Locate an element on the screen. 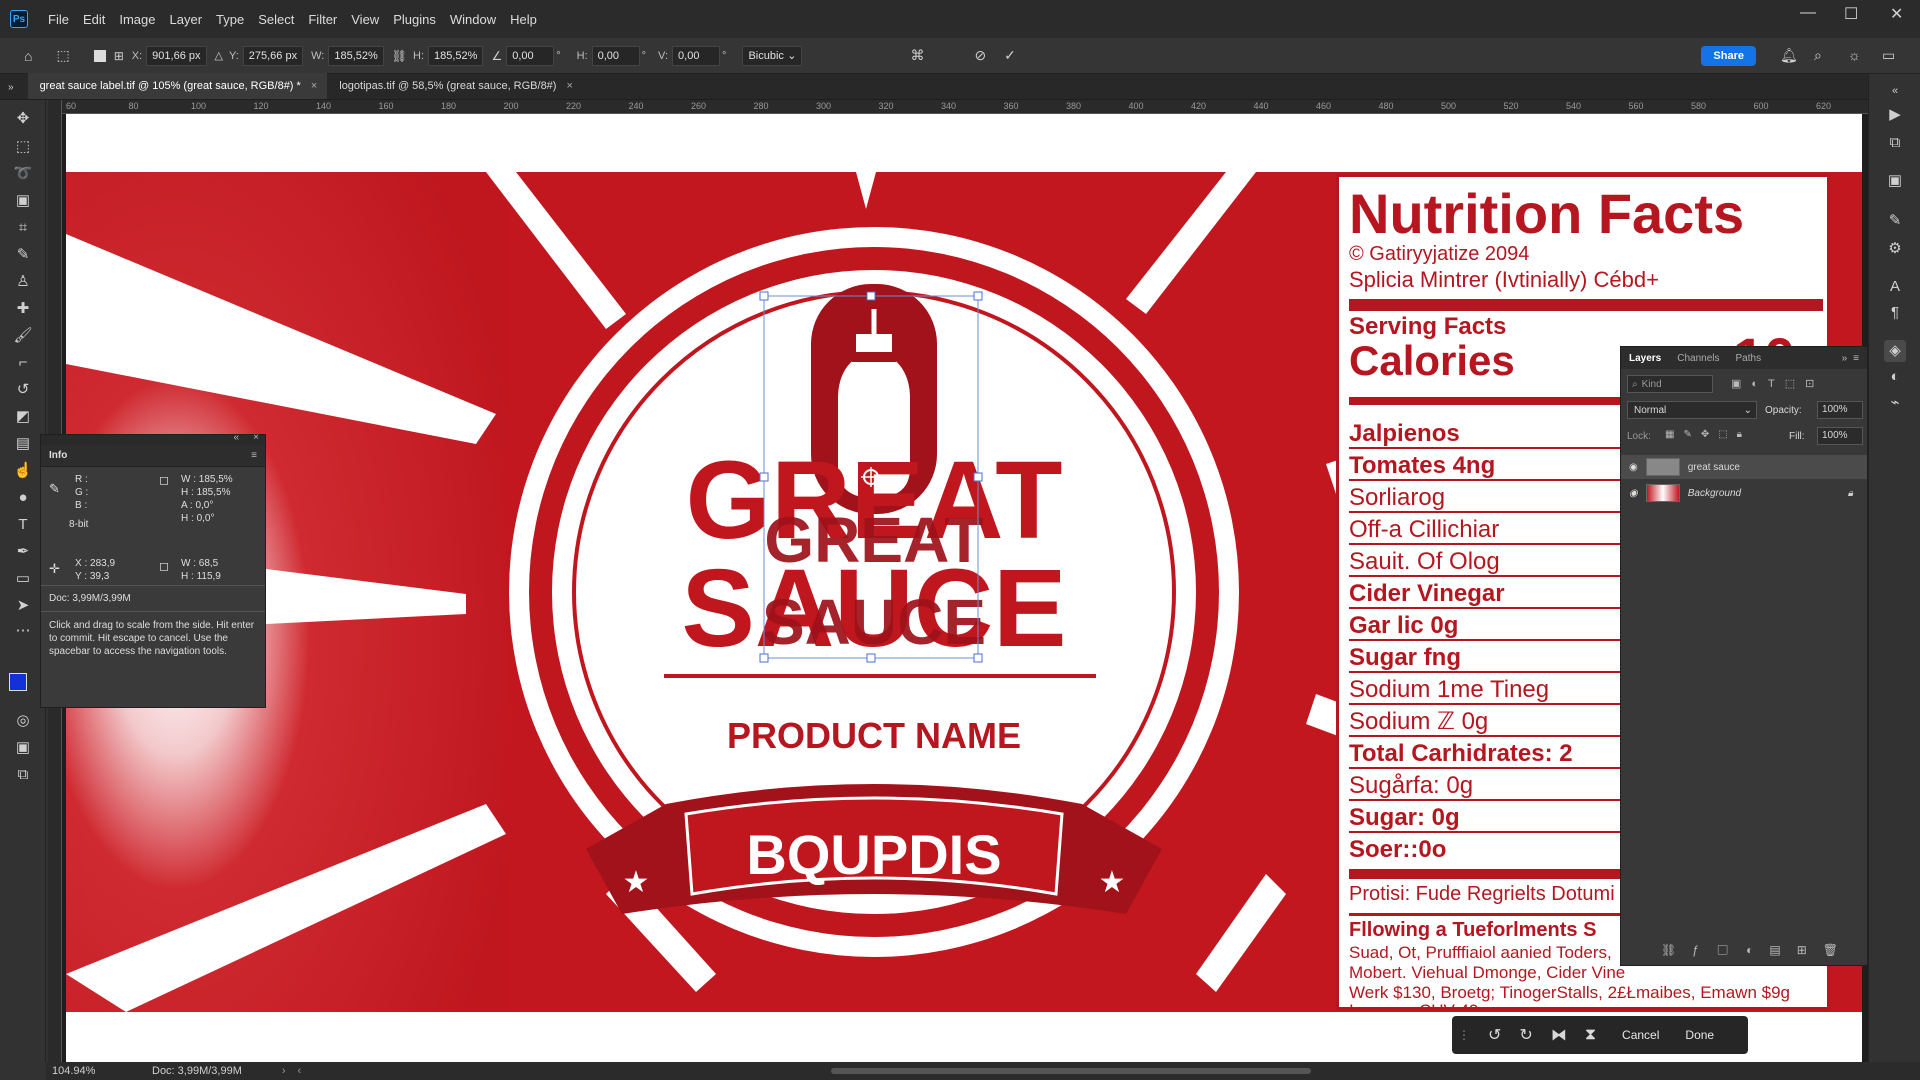 The image size is (1920, 1080). close-tab-icon: × is located at coordinates (569, 86).